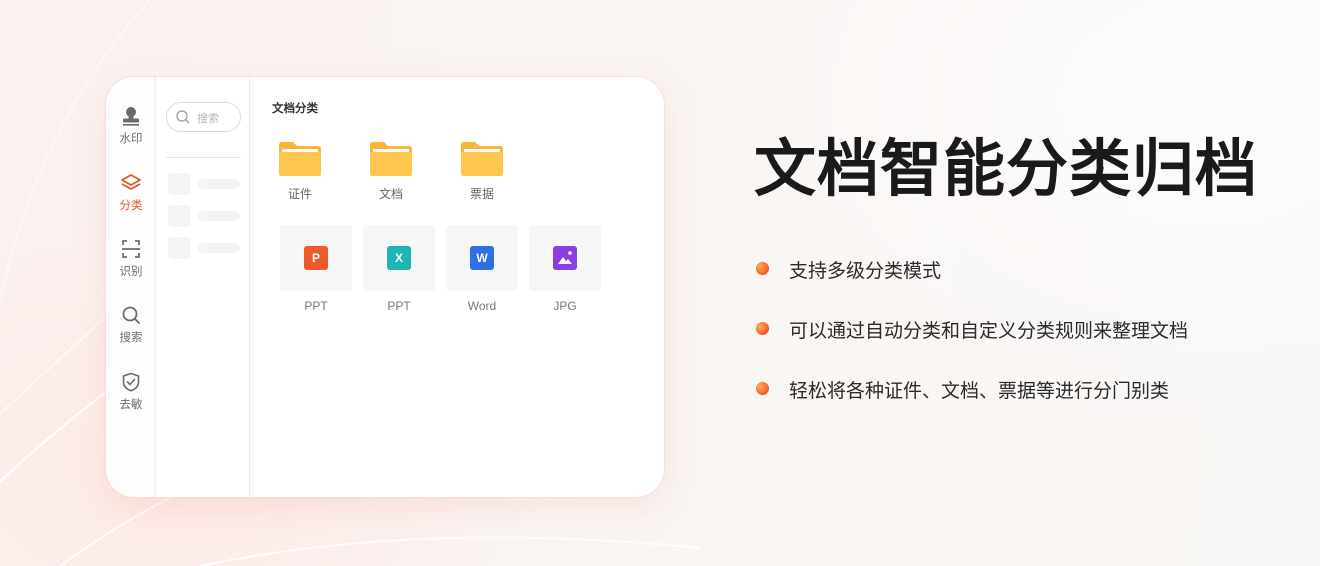 The height and width of the screenshot is (566, 1320). I want to click on rail-item-label: 水印, so click(131, 138).